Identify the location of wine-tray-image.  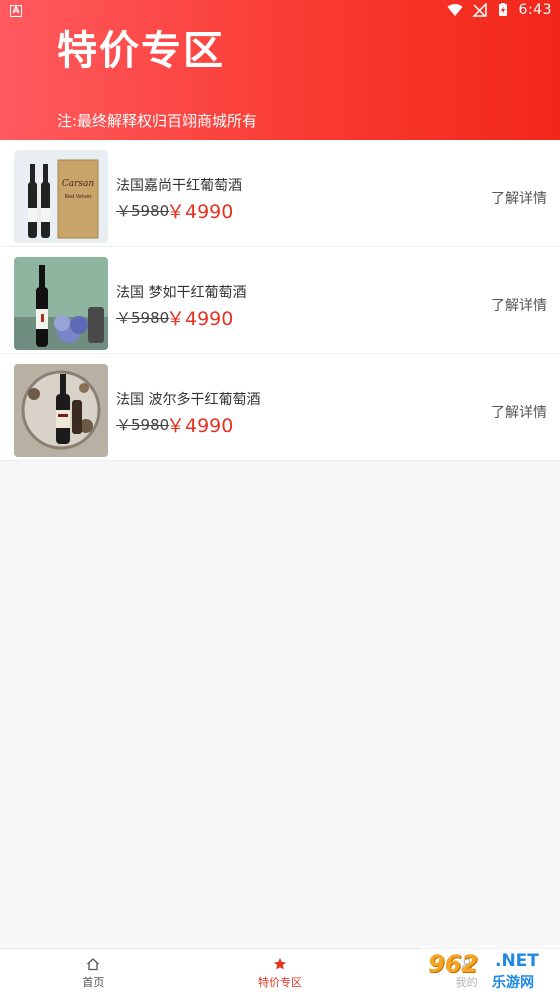
(61, 410).